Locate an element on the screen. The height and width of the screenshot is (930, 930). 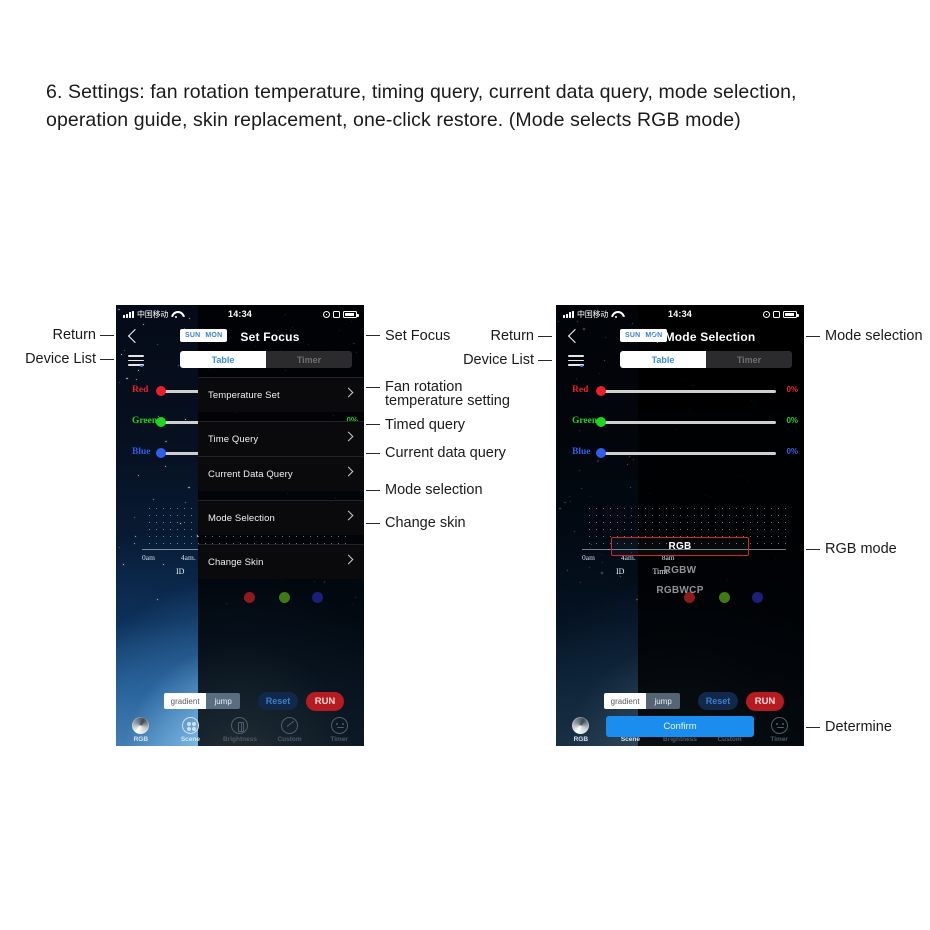
color-dot-green is located at coordinates (284, 597).